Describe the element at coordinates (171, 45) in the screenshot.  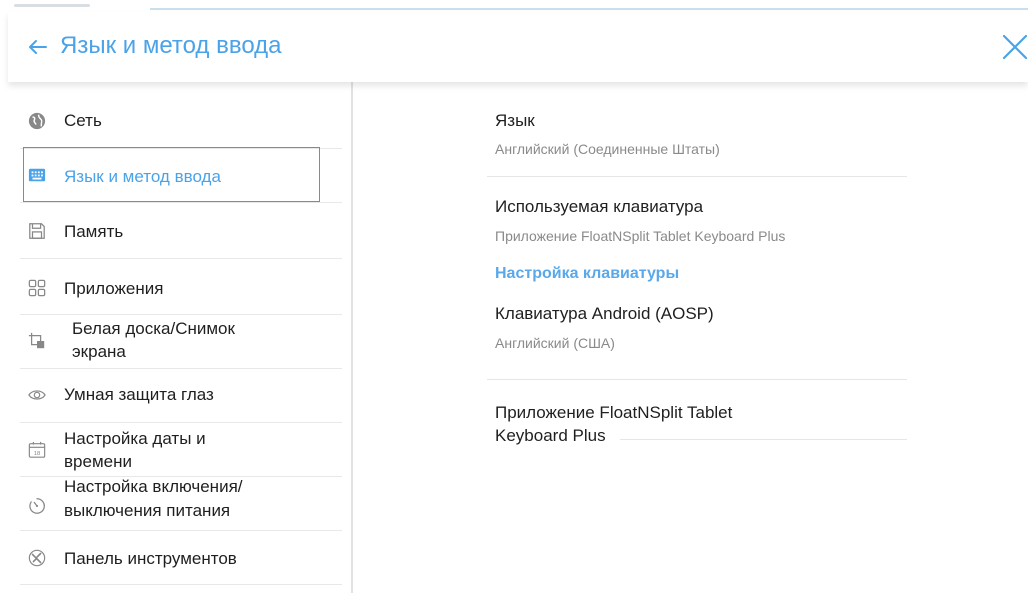
I see `page-title: Язык и метод ввода` at that location.